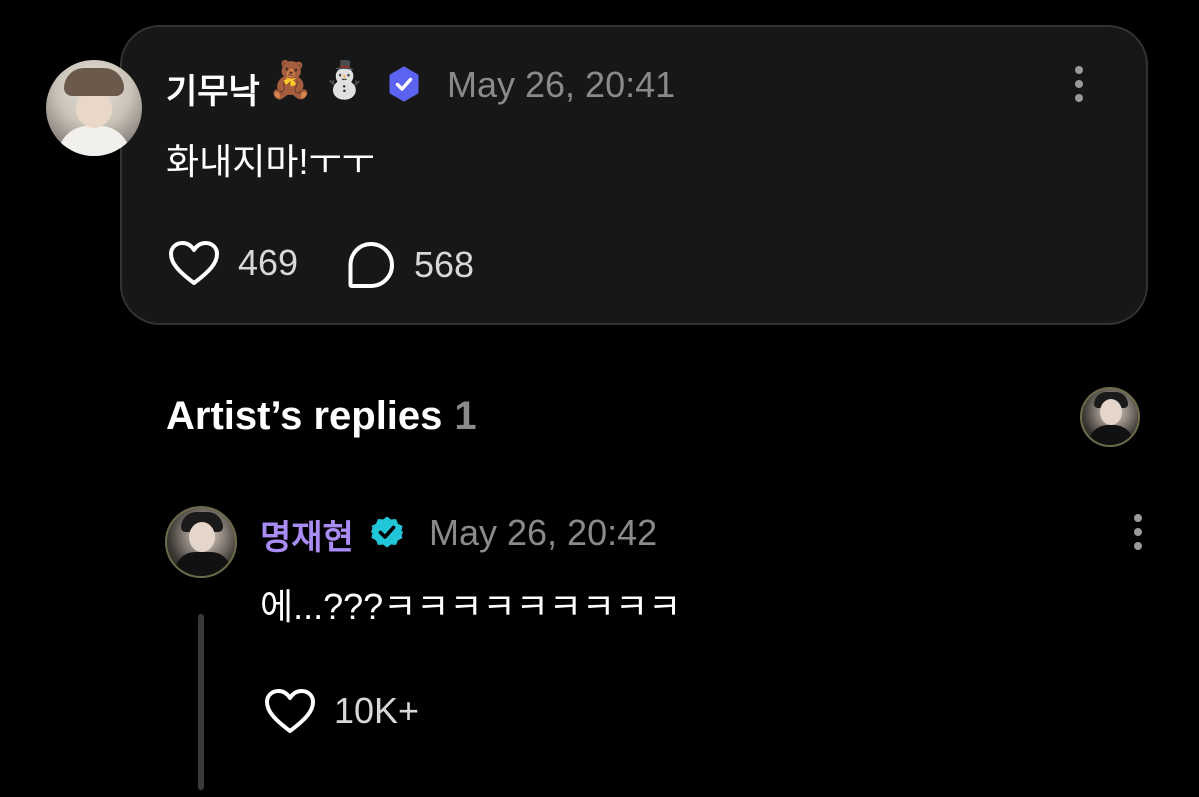  I want to click on post-comment-count: 568, so click(444, 264).